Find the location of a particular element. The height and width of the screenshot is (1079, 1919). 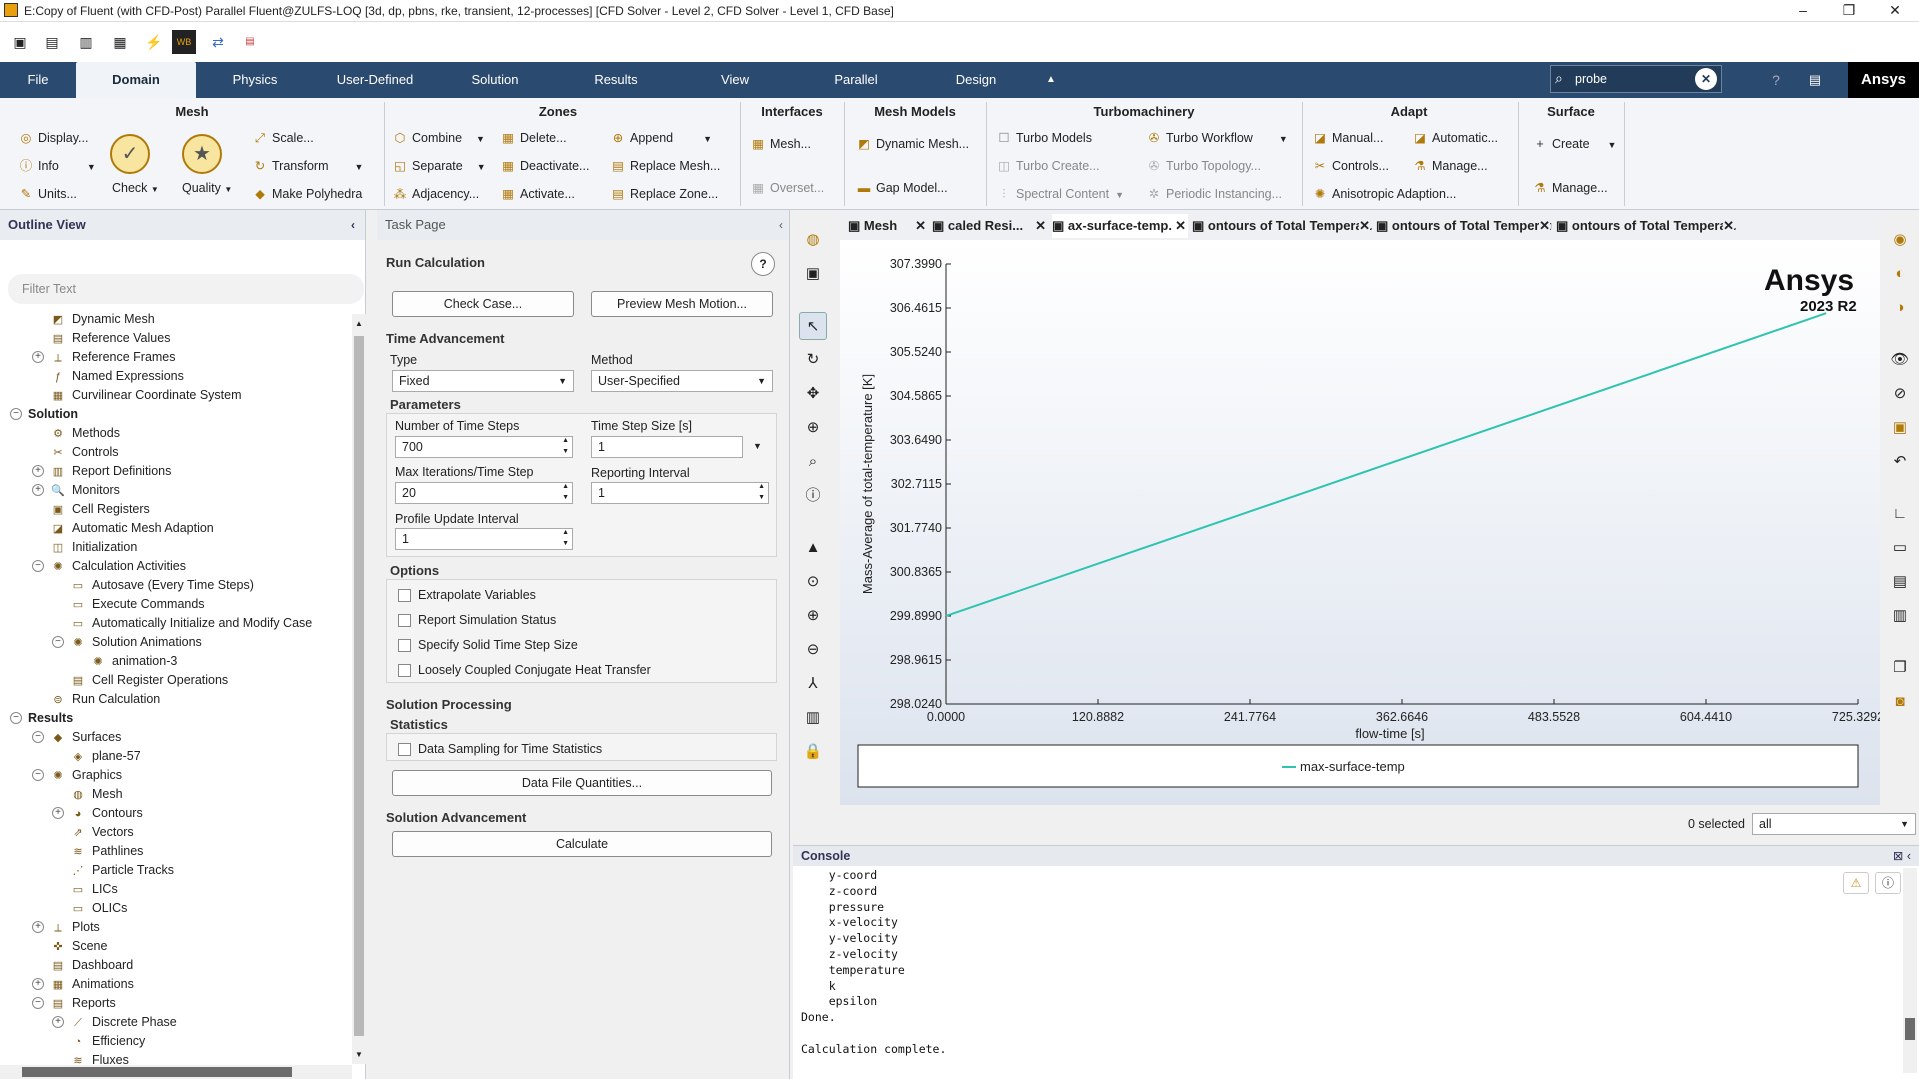

tree-item: + ◕ Contours is located at coordinates (97, 813).